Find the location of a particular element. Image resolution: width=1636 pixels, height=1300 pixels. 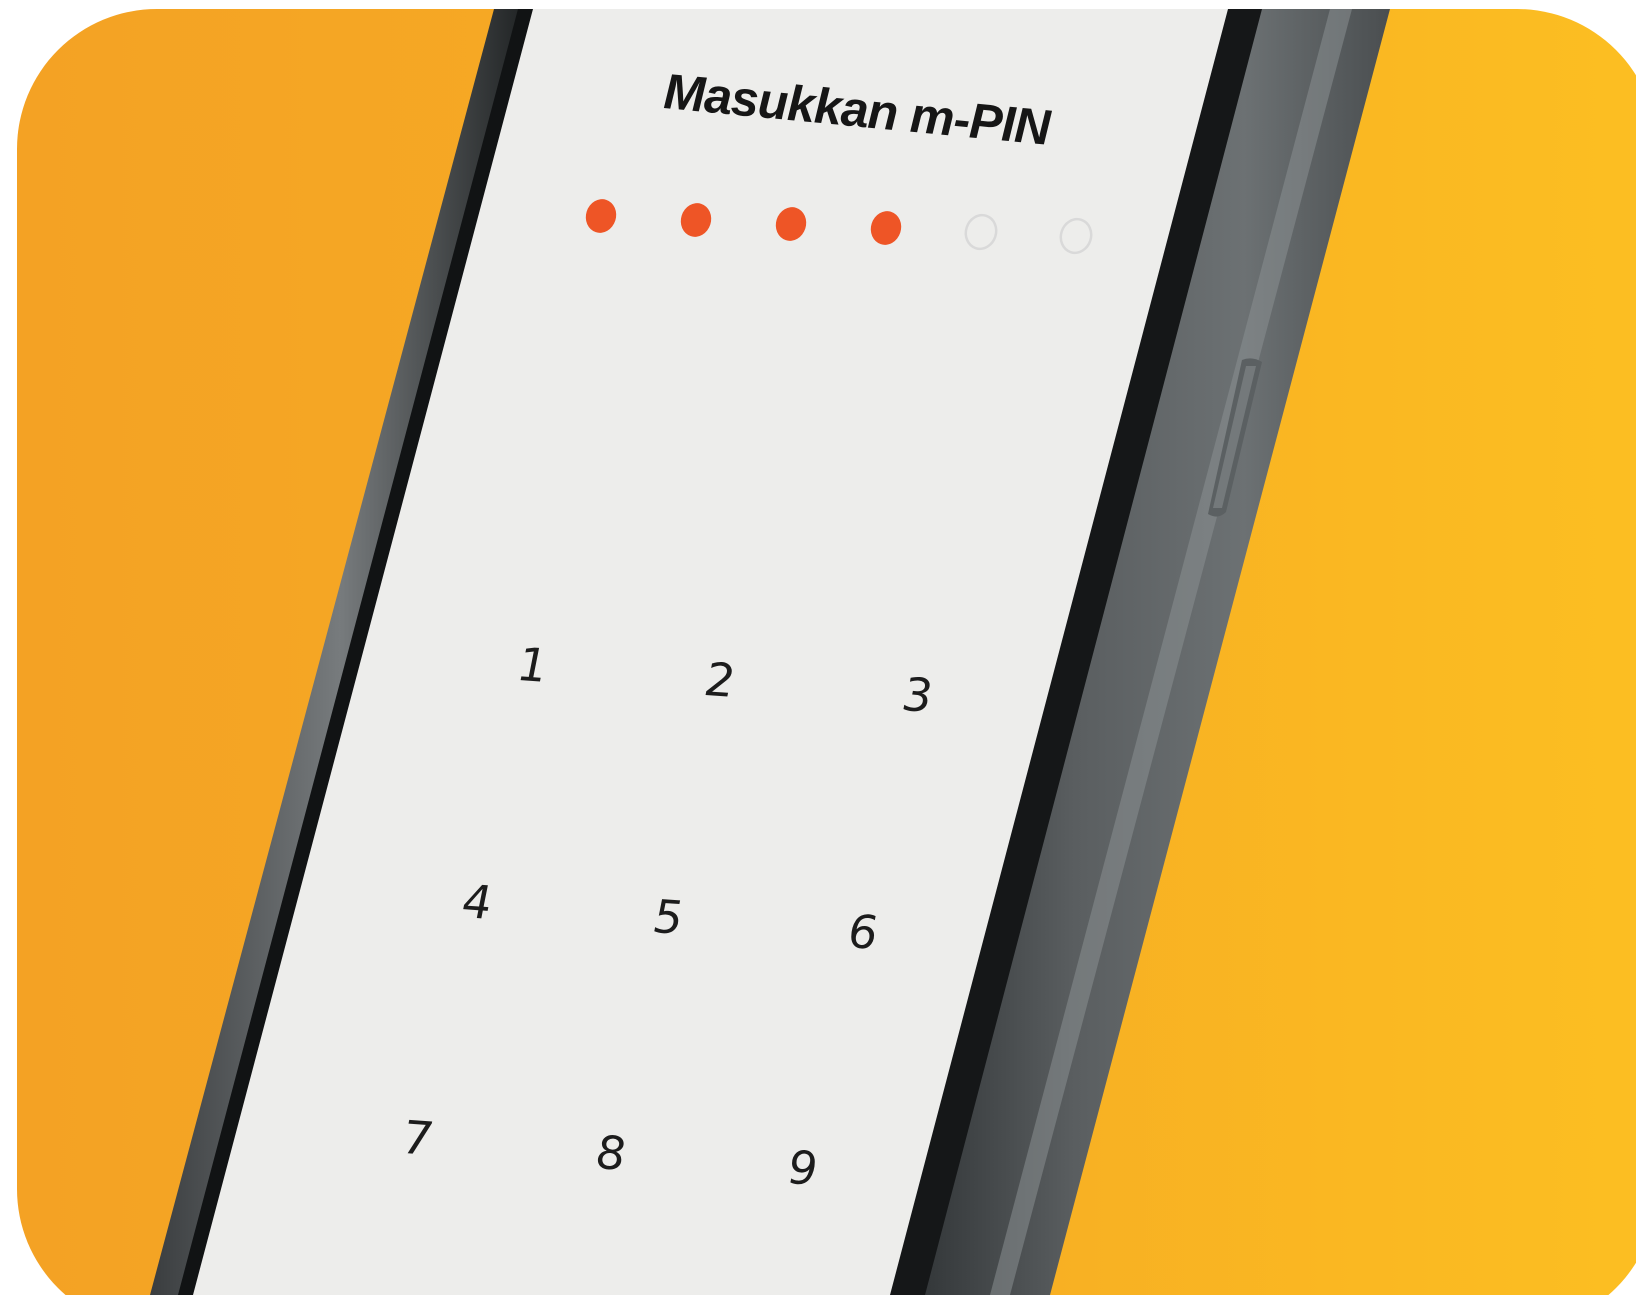

keypad-key-4: 4 is located at coordinates (477, 902).